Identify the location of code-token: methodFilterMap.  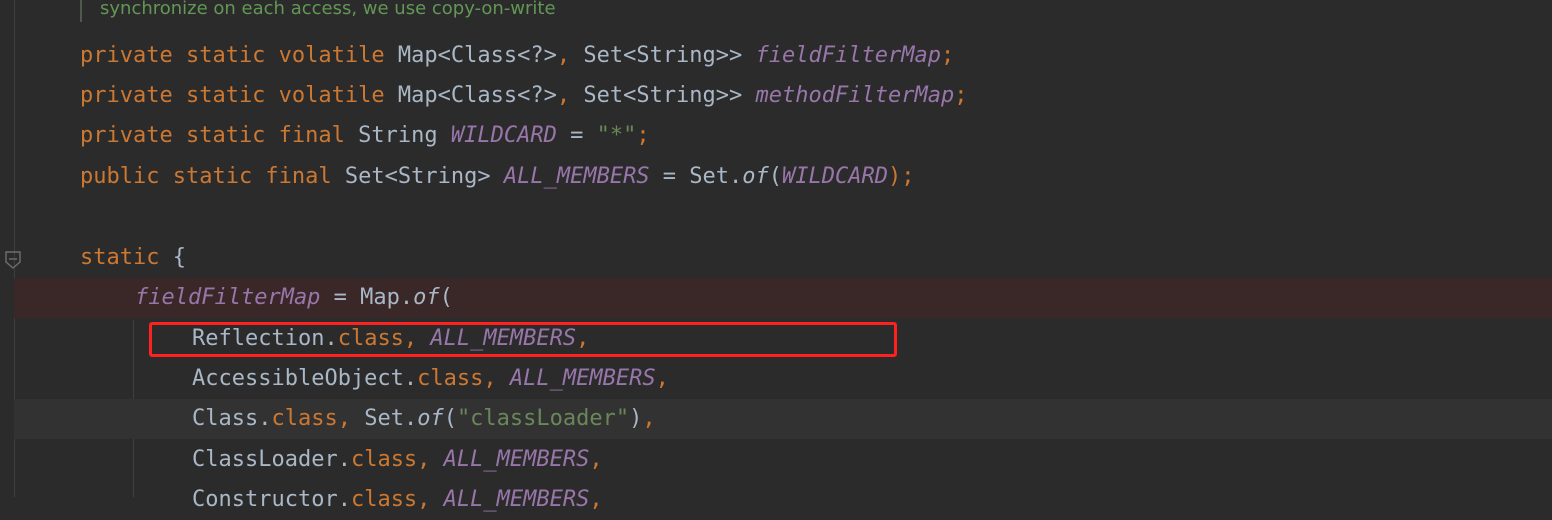
(855, 95).